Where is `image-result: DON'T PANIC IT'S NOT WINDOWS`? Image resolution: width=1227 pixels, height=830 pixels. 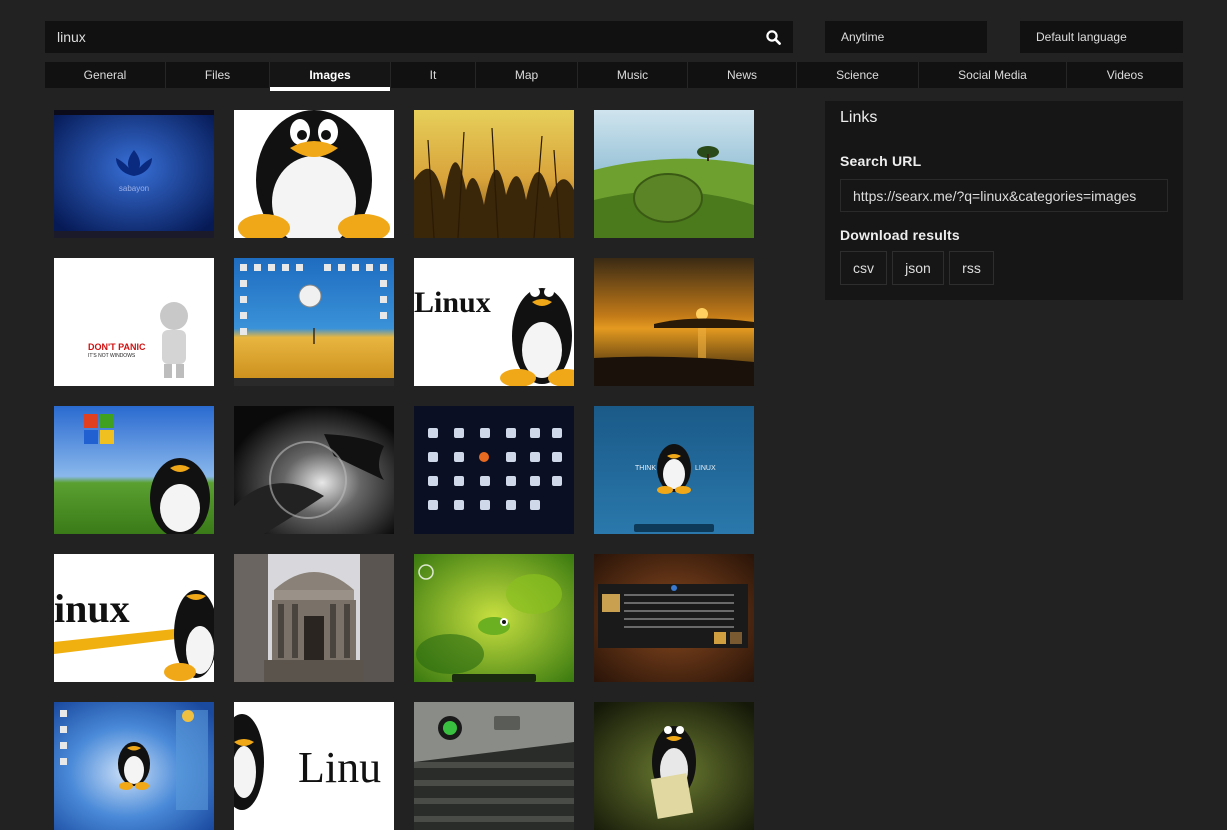 image-result: DON'T PANIC IT'S NOT WINDOWS is located at coordinates (134, 322).